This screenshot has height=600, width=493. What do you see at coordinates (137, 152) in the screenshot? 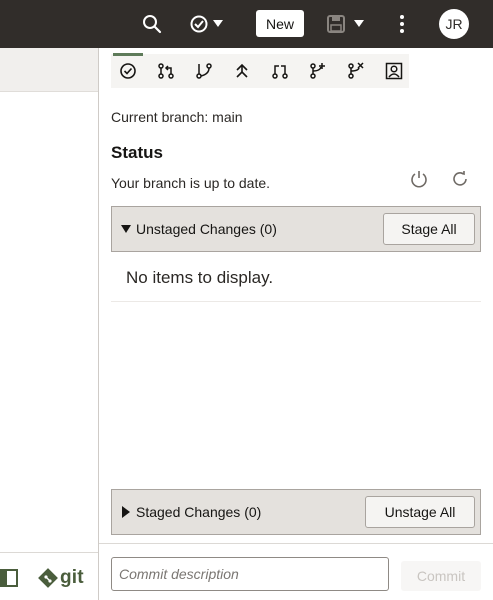
I see `status-heading: Status` at bounding box center [137, 152].